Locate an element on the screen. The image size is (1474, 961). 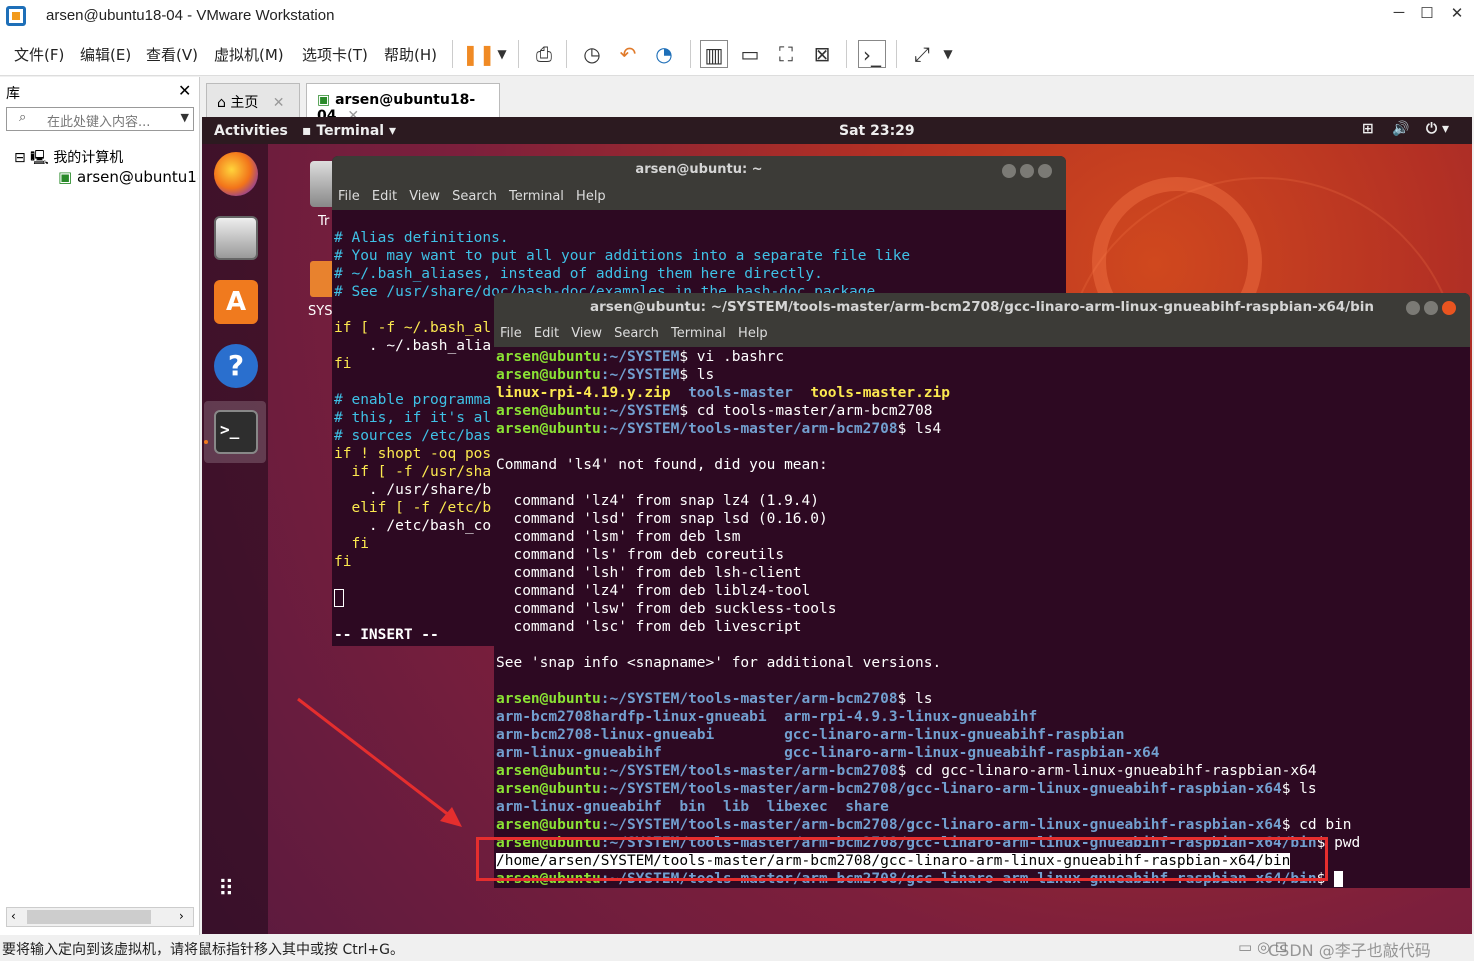
thumbnail-icon: ▭ is located at coordinates (750, 54).